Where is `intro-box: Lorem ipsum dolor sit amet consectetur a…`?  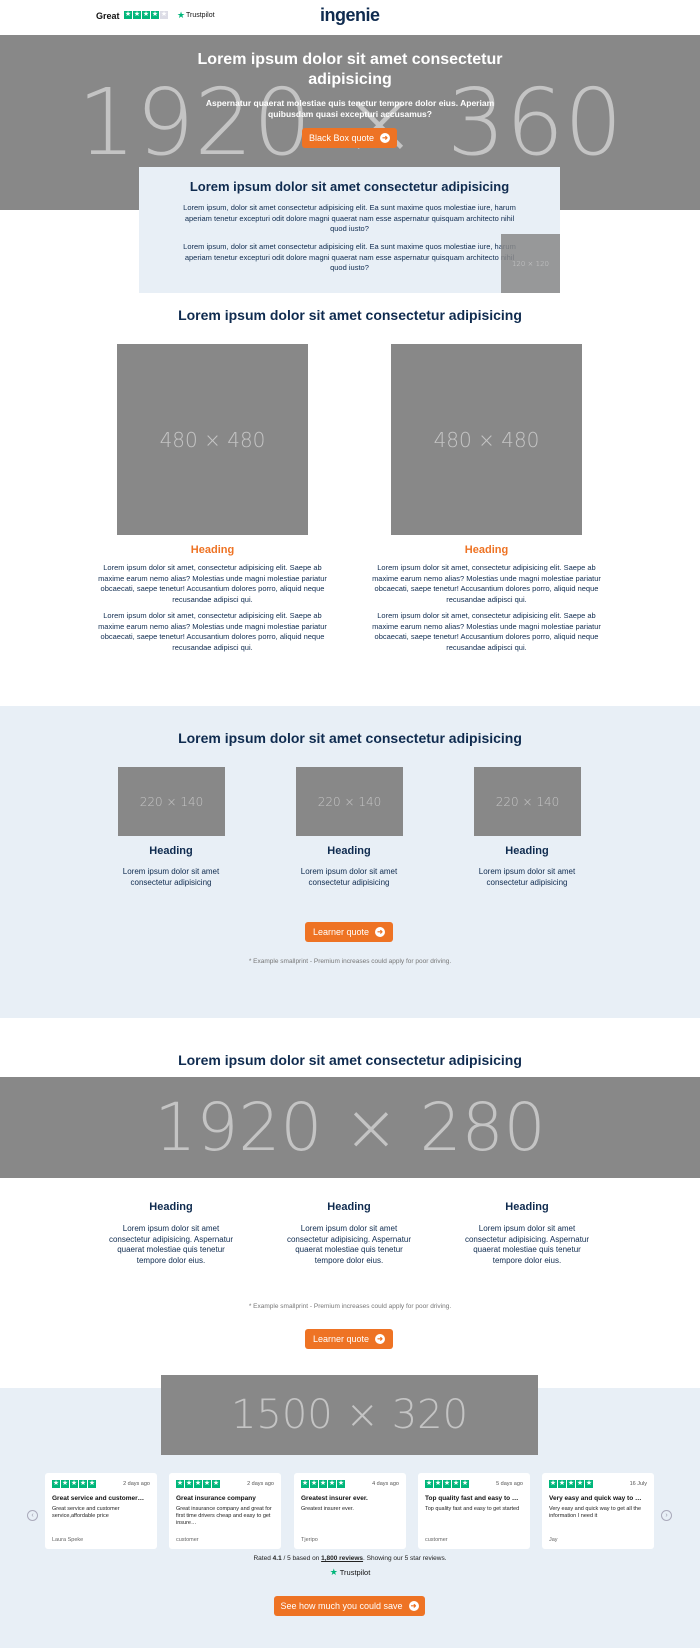
intro-box: Lorem ipsum dolor sit amet consectetur a… is located at coordinates (349, 230).